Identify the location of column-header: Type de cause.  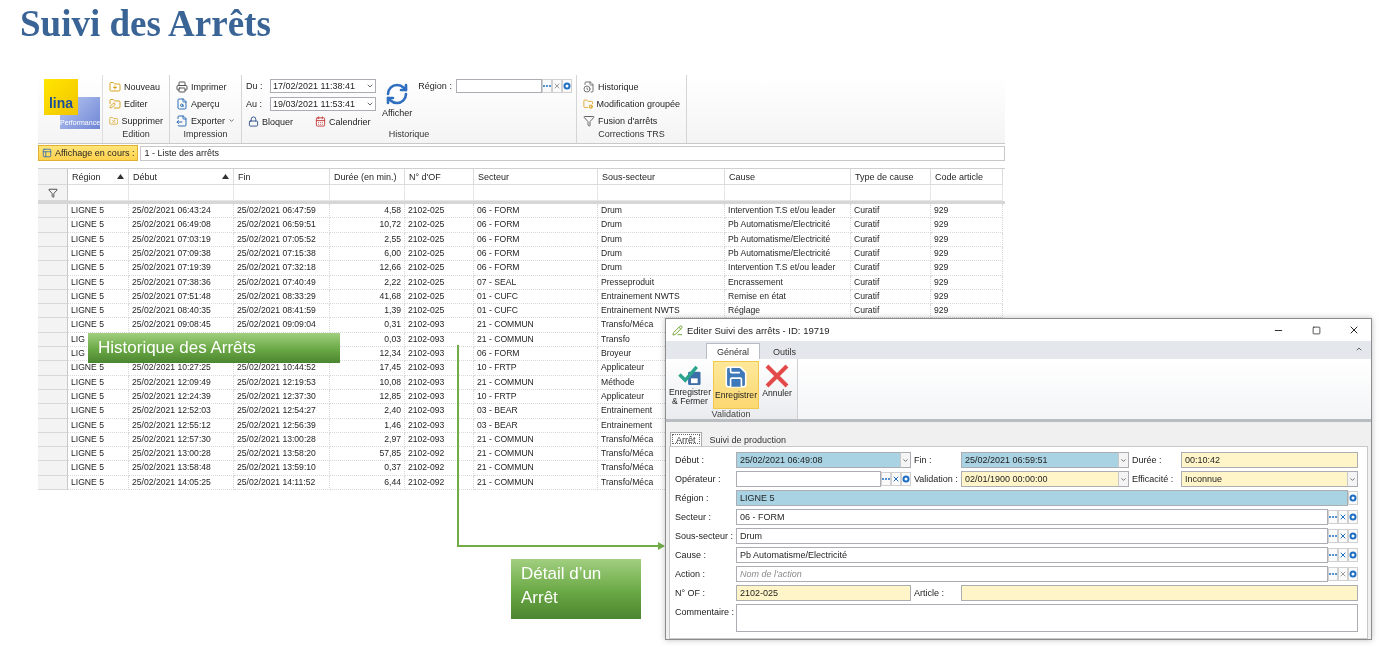
(891, 177).